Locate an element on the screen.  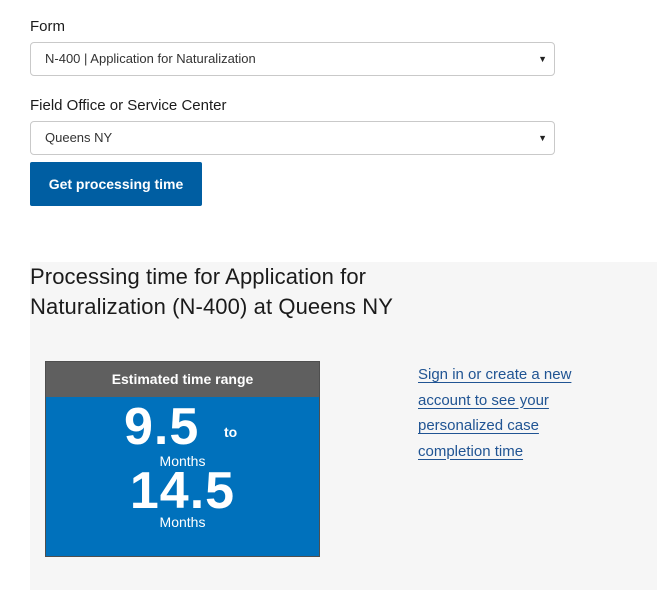
form-select-value: N-400 | Application for Naturalization is located at coordinates (150, 58).